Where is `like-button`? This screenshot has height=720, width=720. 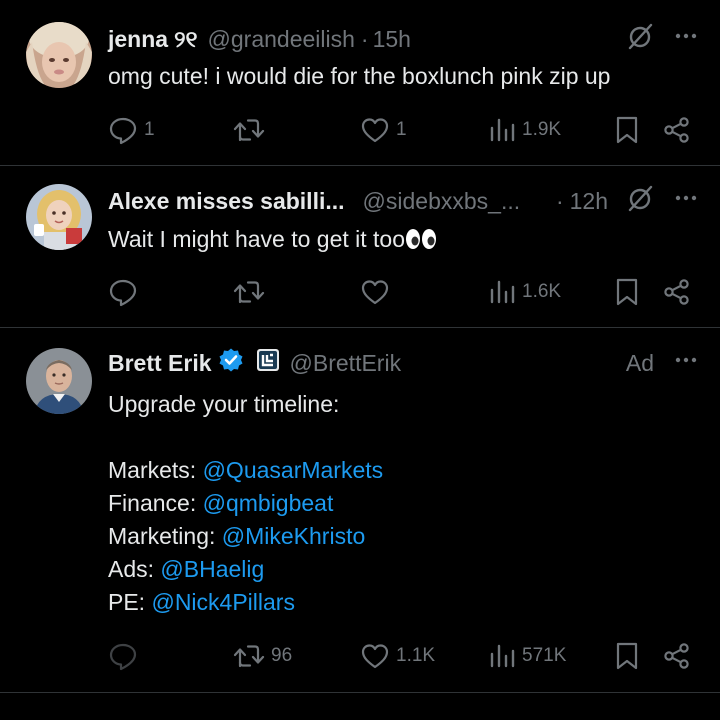
like-button is located at coordinates (378, 292).